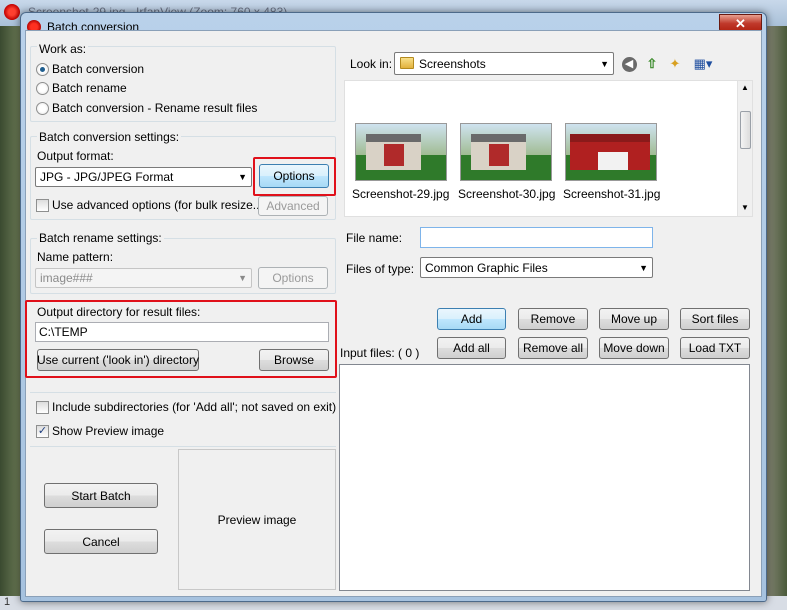  What do you see at coordinates (66, 278) in the screenshot?
I see `name-pattern-value: image###` at bounding box center [66, 278].